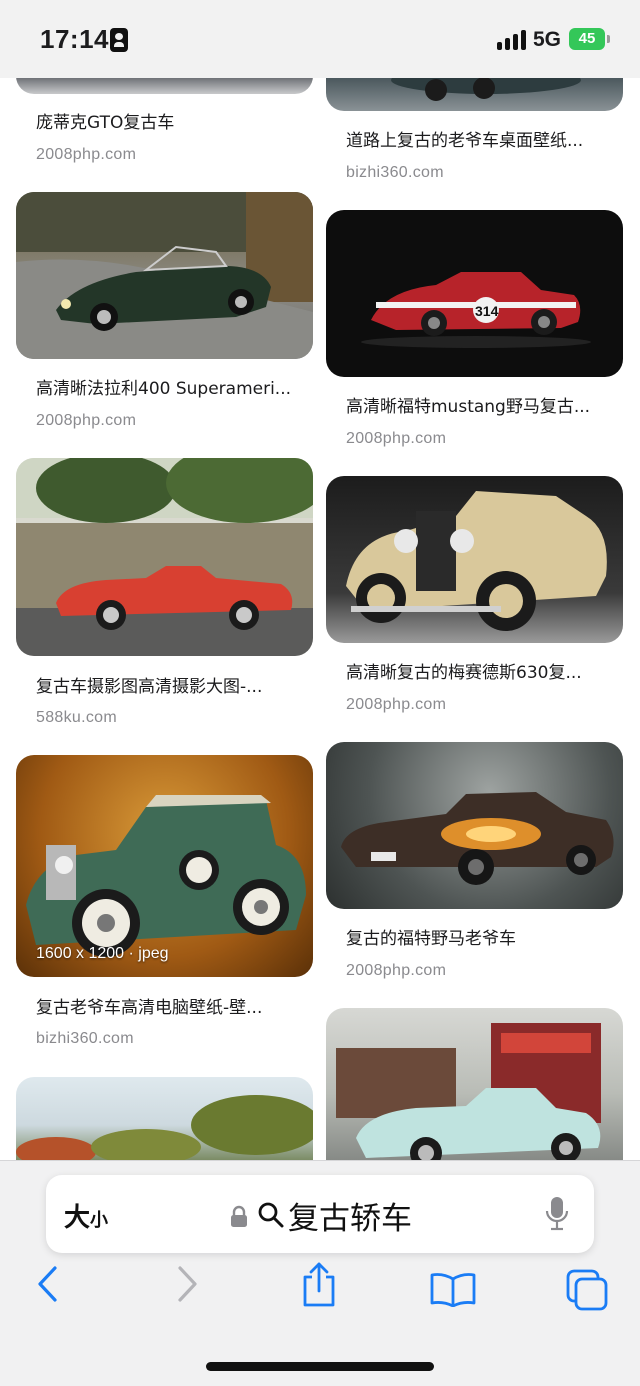 The height and width of the screenshot is (1386, 640). I want to click on back-icon, so click(48, 1285).